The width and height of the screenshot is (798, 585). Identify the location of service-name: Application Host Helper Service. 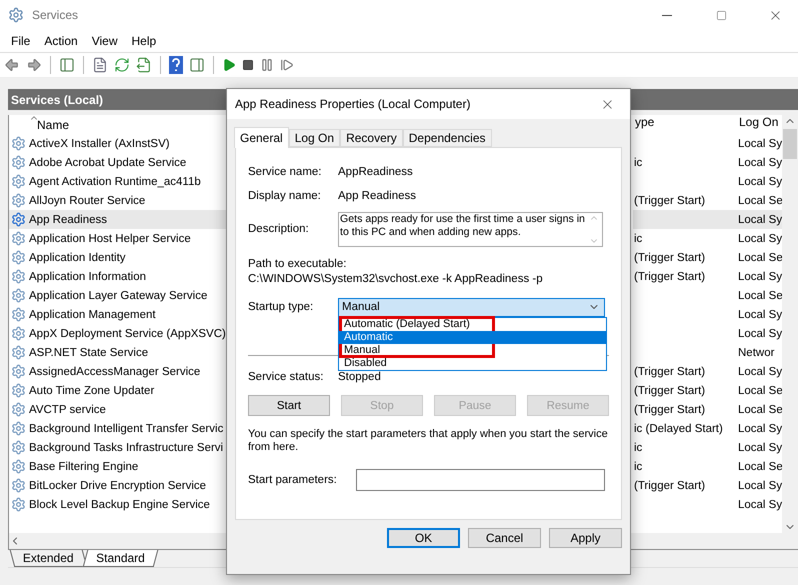
(110, 238).